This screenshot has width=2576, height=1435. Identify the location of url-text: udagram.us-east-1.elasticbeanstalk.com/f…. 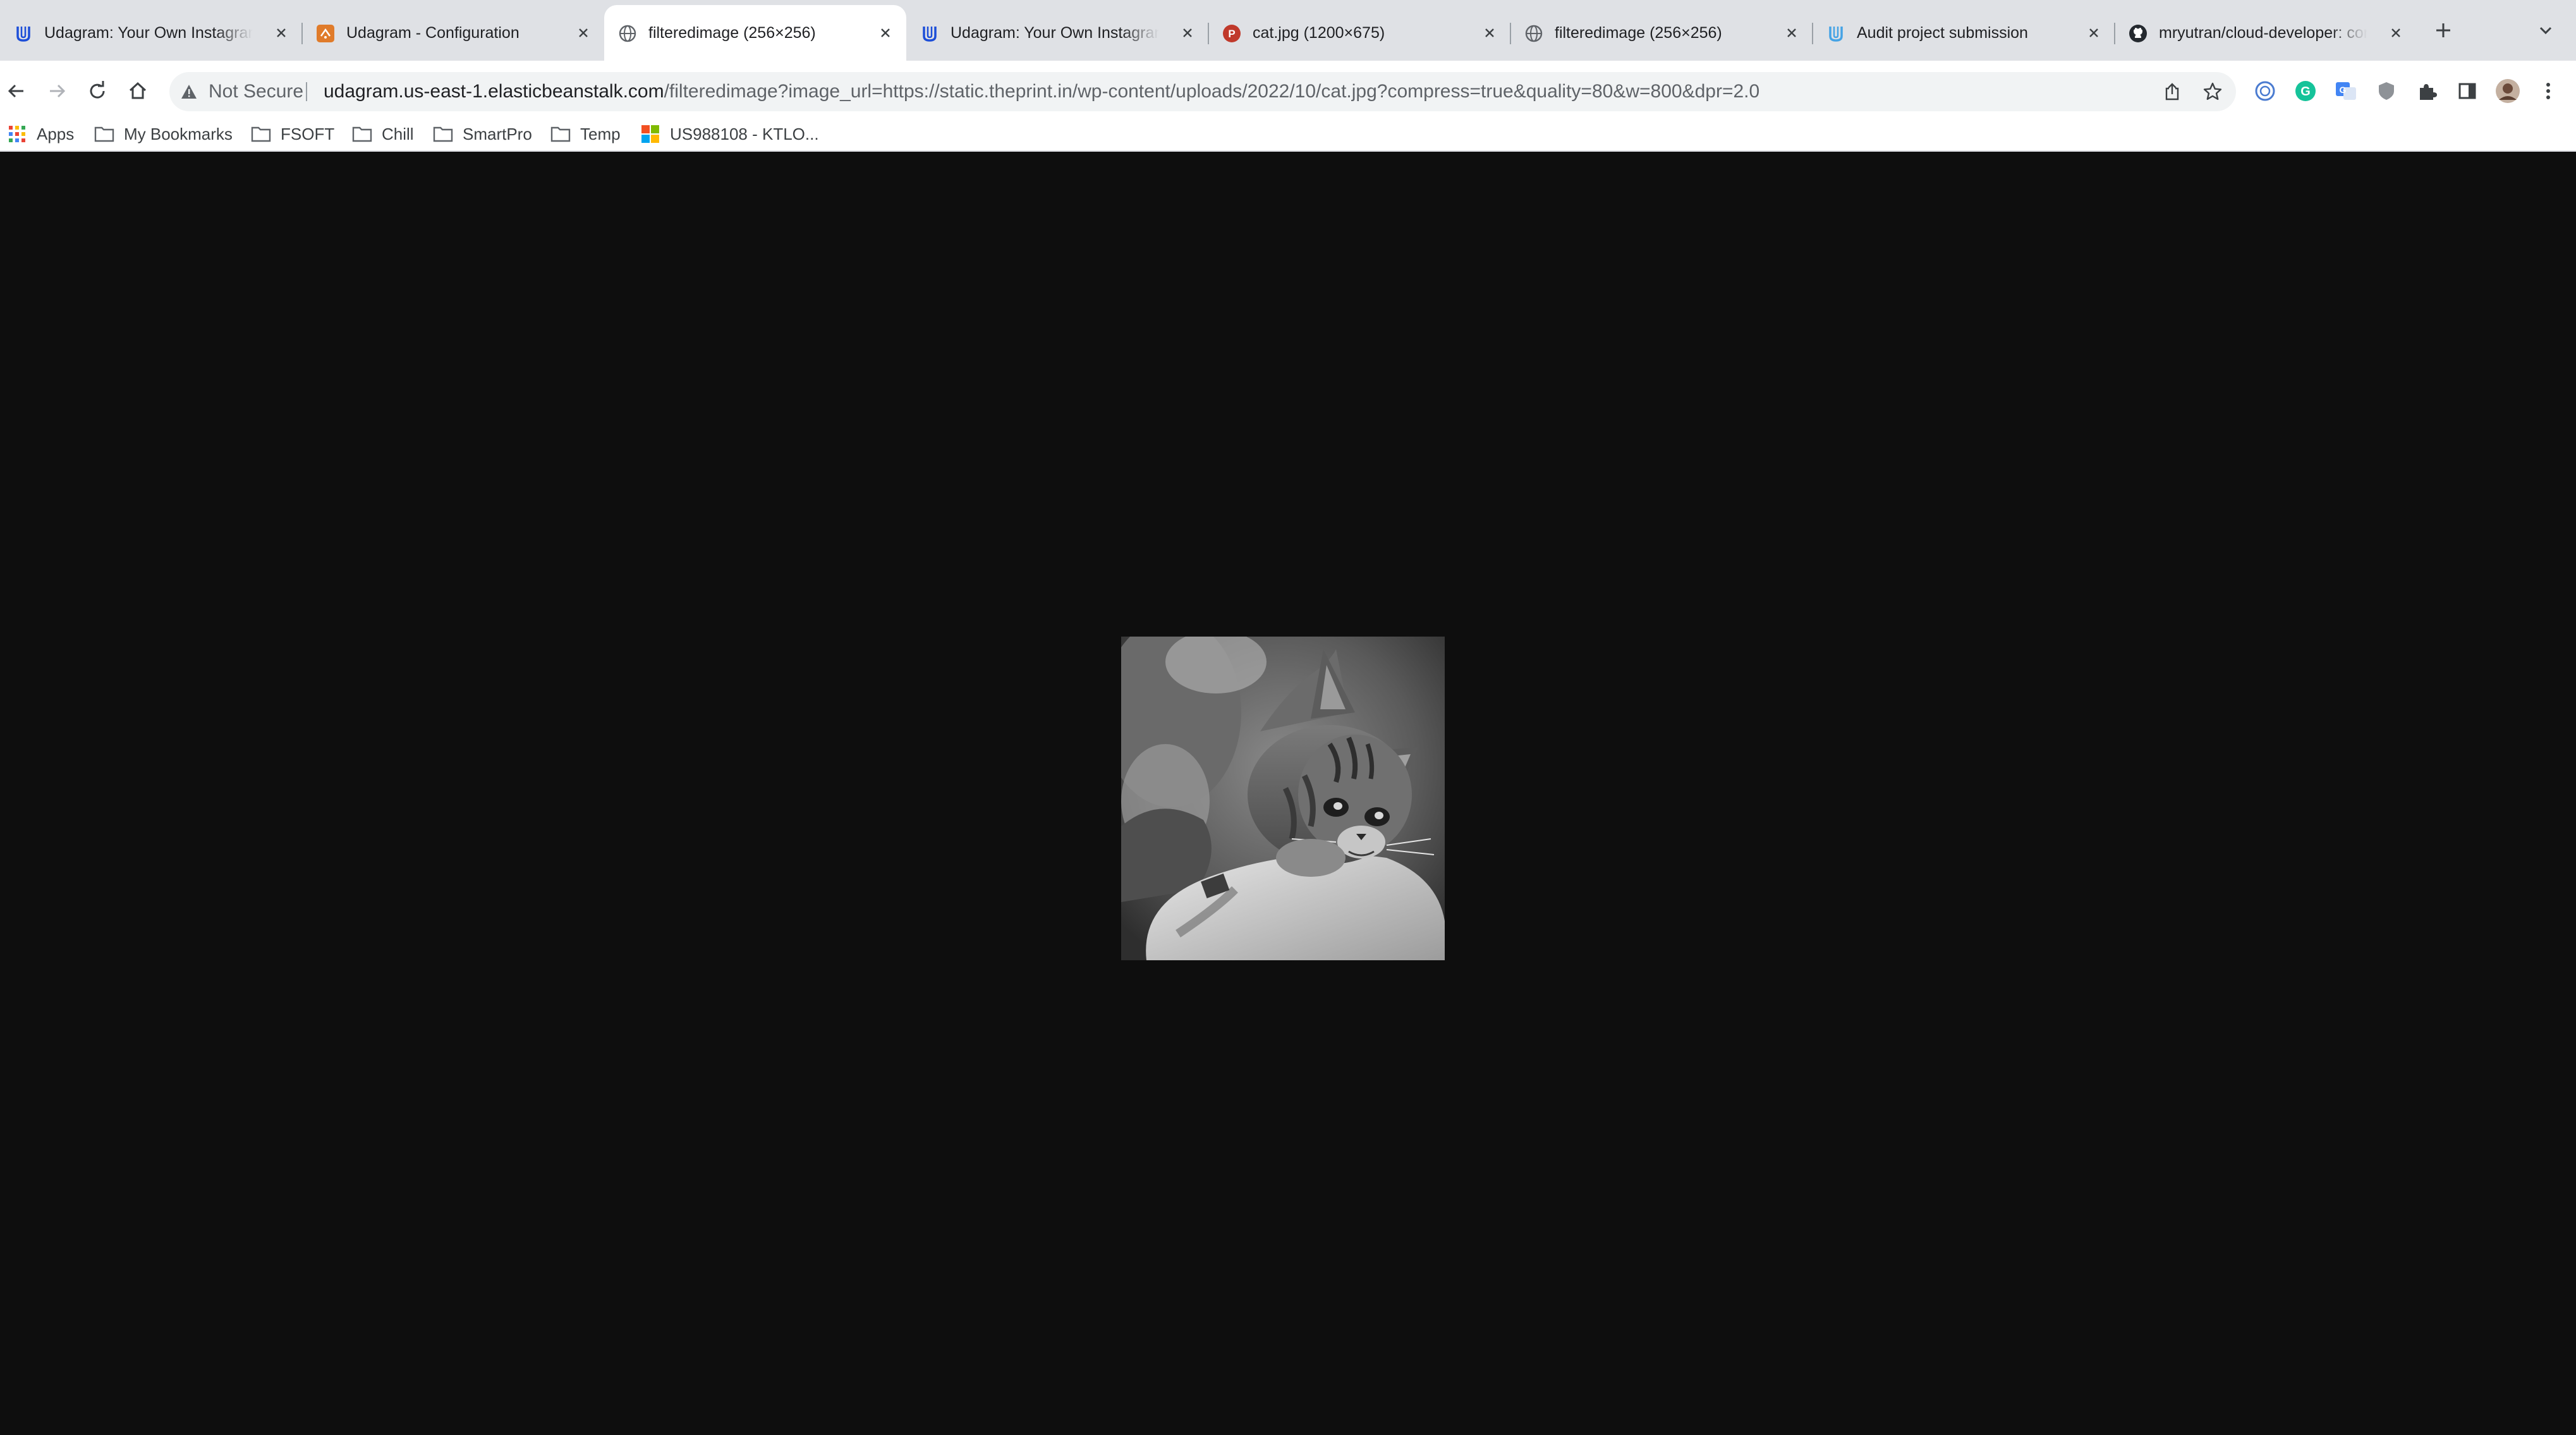
(1041, 91).